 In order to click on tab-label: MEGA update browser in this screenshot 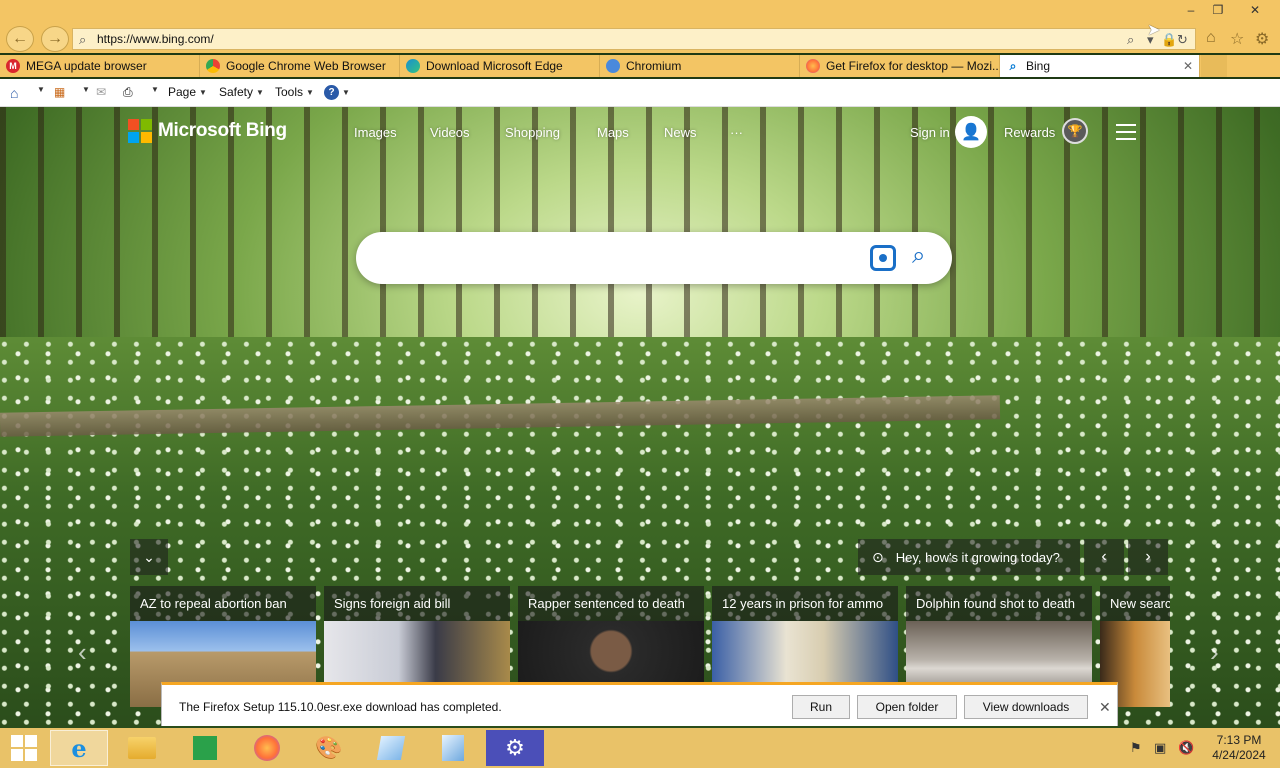, I will do `click(86, 66)`.